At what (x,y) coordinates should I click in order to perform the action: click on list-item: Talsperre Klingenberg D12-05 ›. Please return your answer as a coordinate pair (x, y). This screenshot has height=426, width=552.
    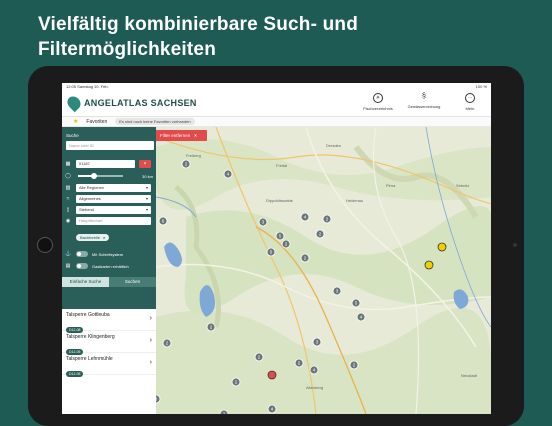
    Looking at the image, I should click on (109, 343).